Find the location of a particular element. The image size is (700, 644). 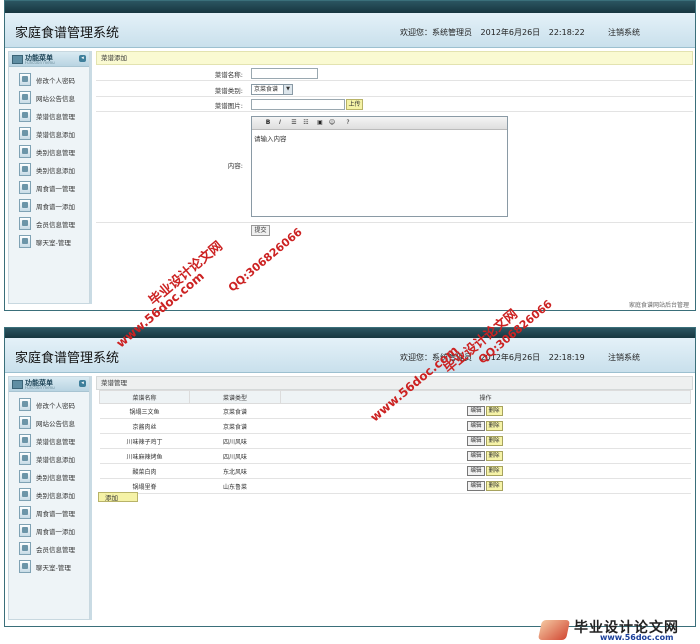

recipe-image-input is located at coordinates (298, 104).